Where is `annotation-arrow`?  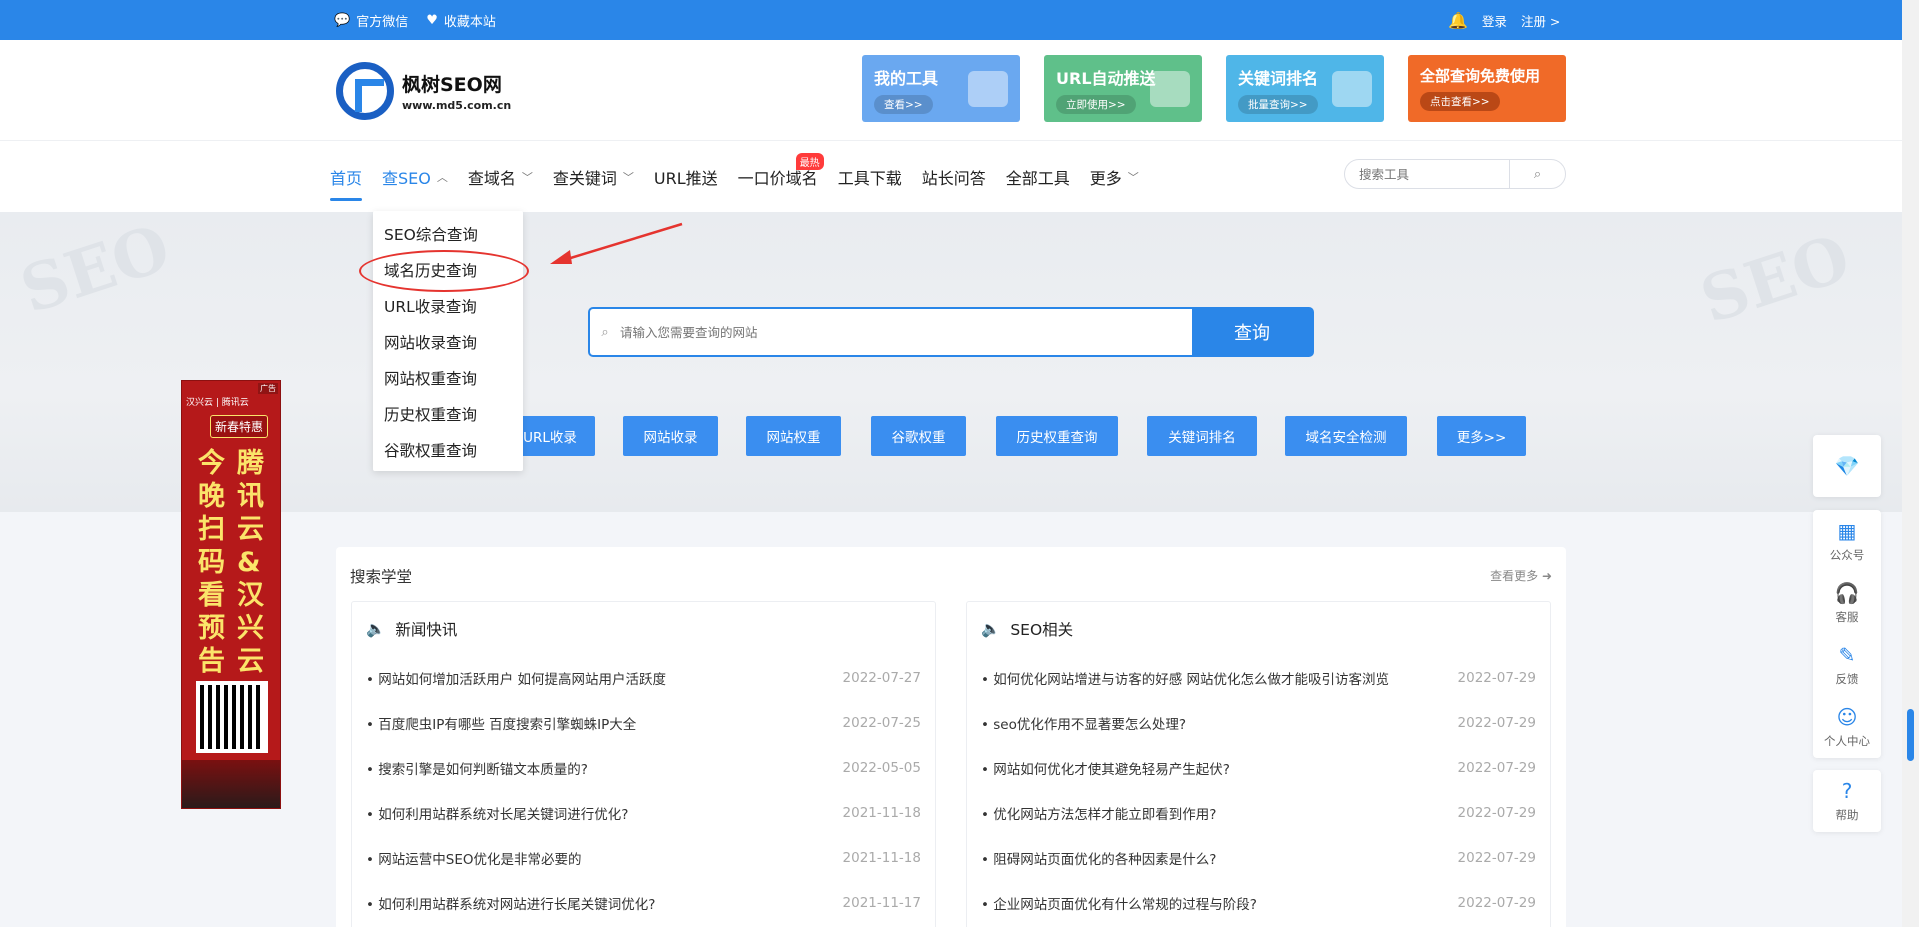
annotation-arrow is located at coordinates (616, 243).